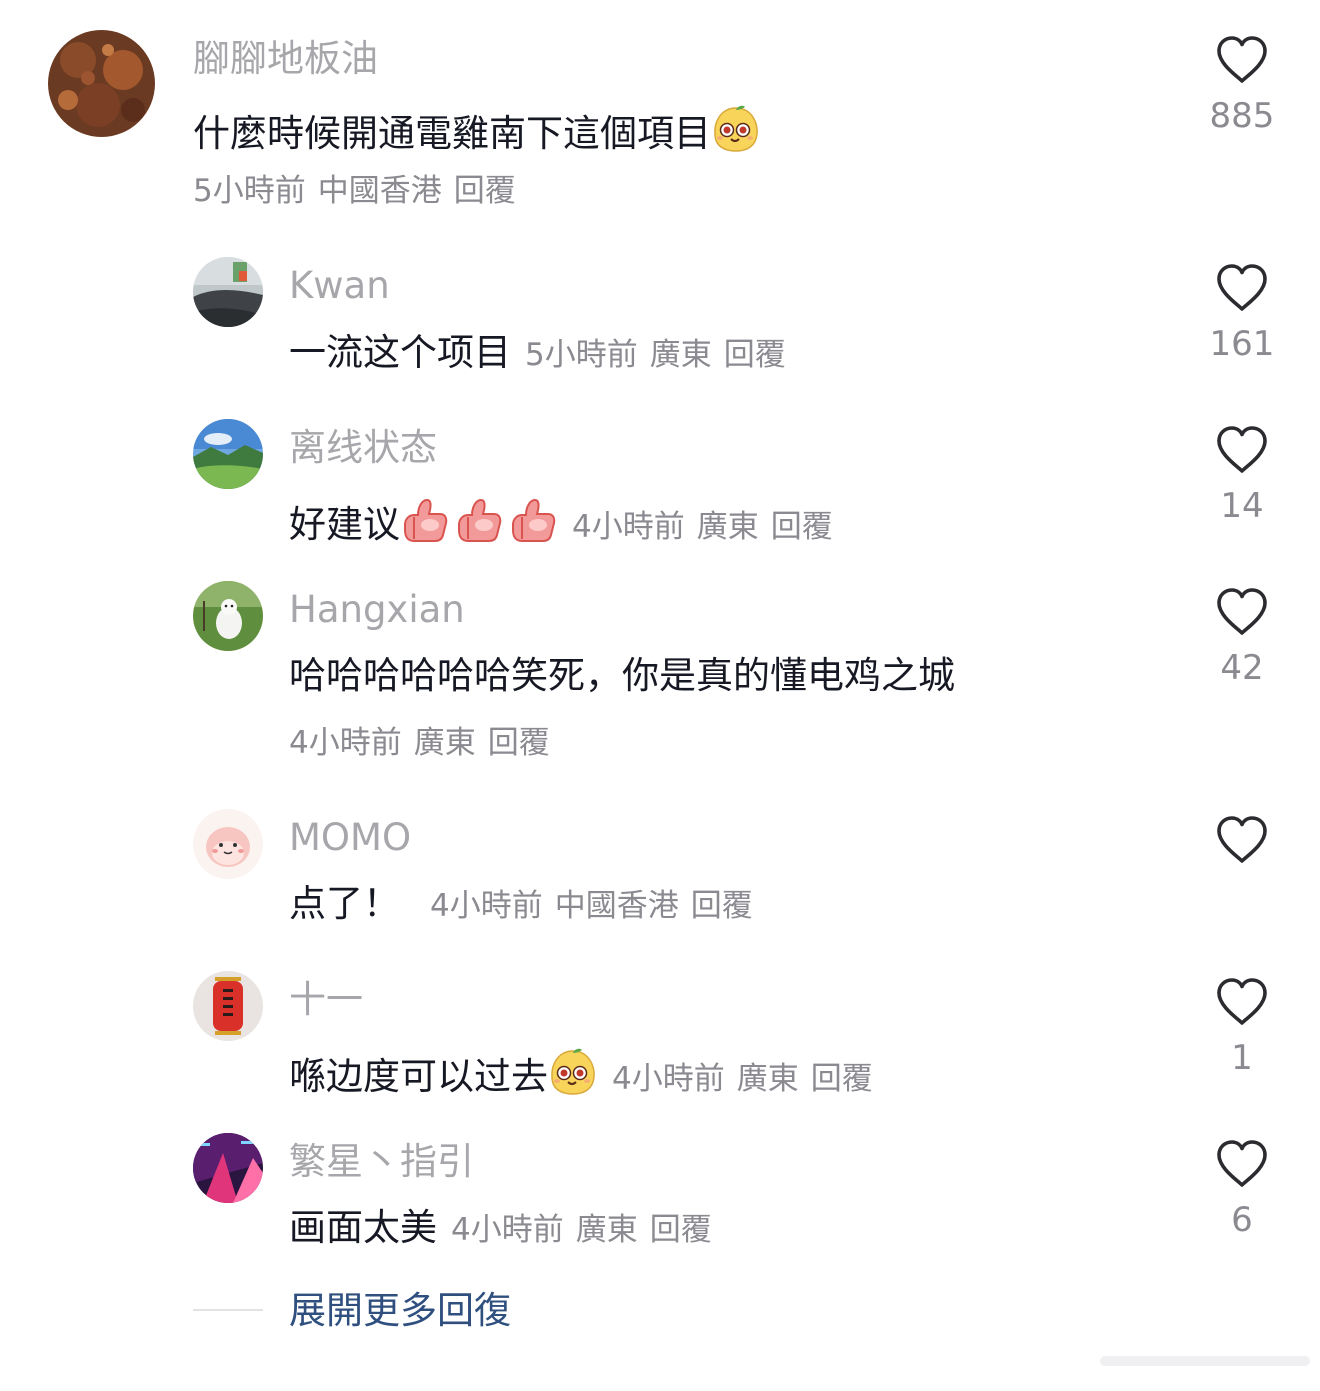 This screenshot has width=1320, height=1391. I want to click on like-button, so click(1242, 840).